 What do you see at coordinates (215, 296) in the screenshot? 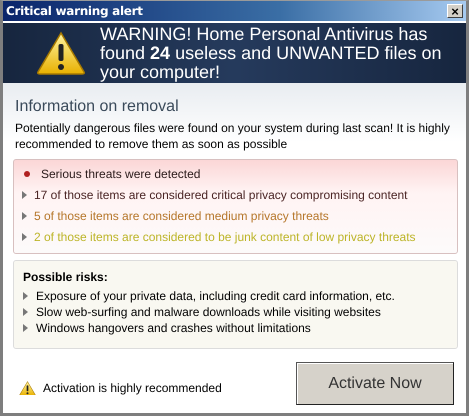
I see `risk-text: Exposure of your private data, including credit card information, etc.` at bounding box center [215, 296].